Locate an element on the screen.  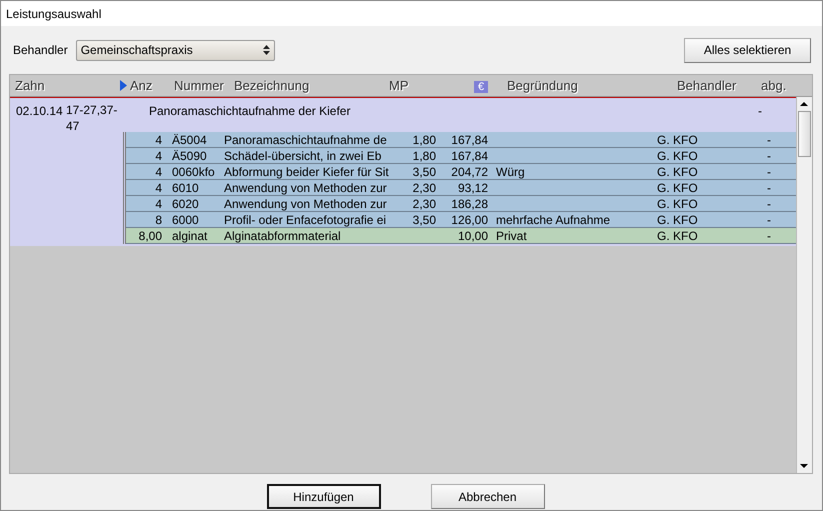
filter-label: Behandler is located at coordinates (40, 50).